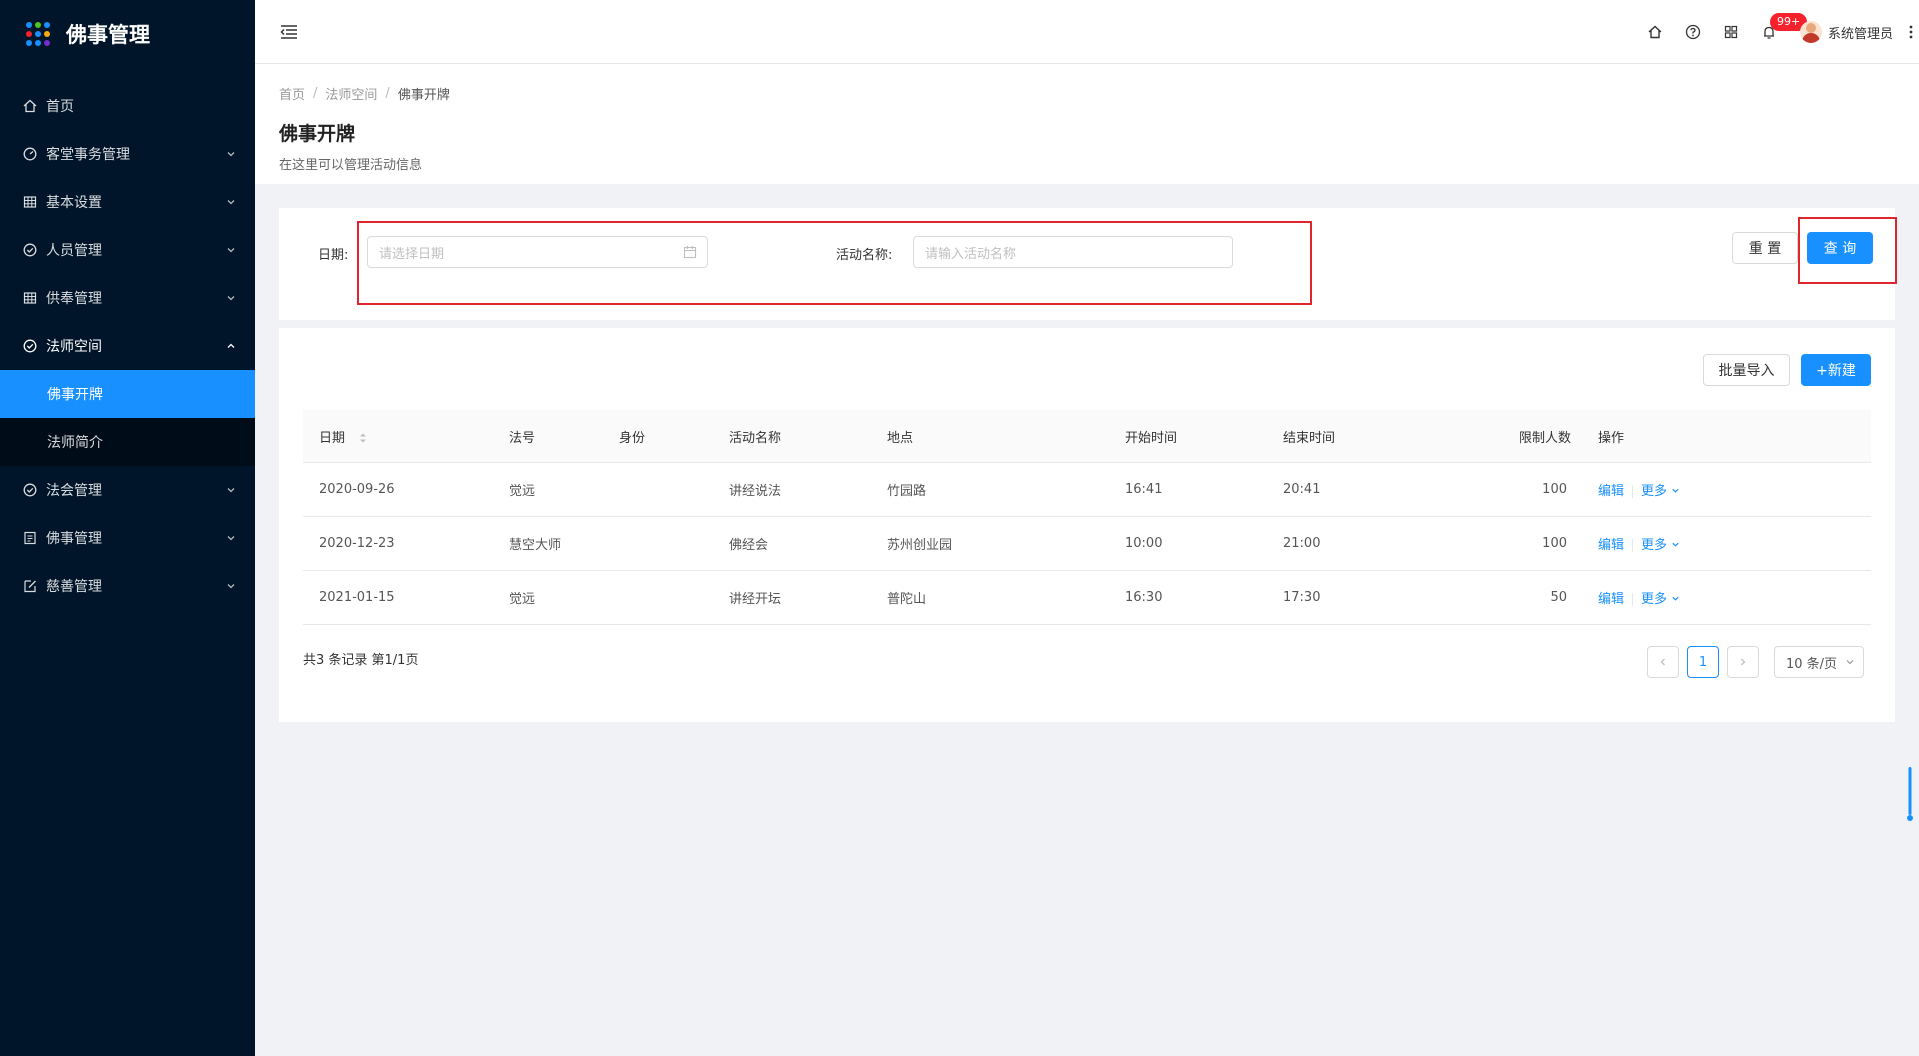  Describe the element at coordinates (1860, 34) in the screenshot. I see `username: 系统管理员` at that location.